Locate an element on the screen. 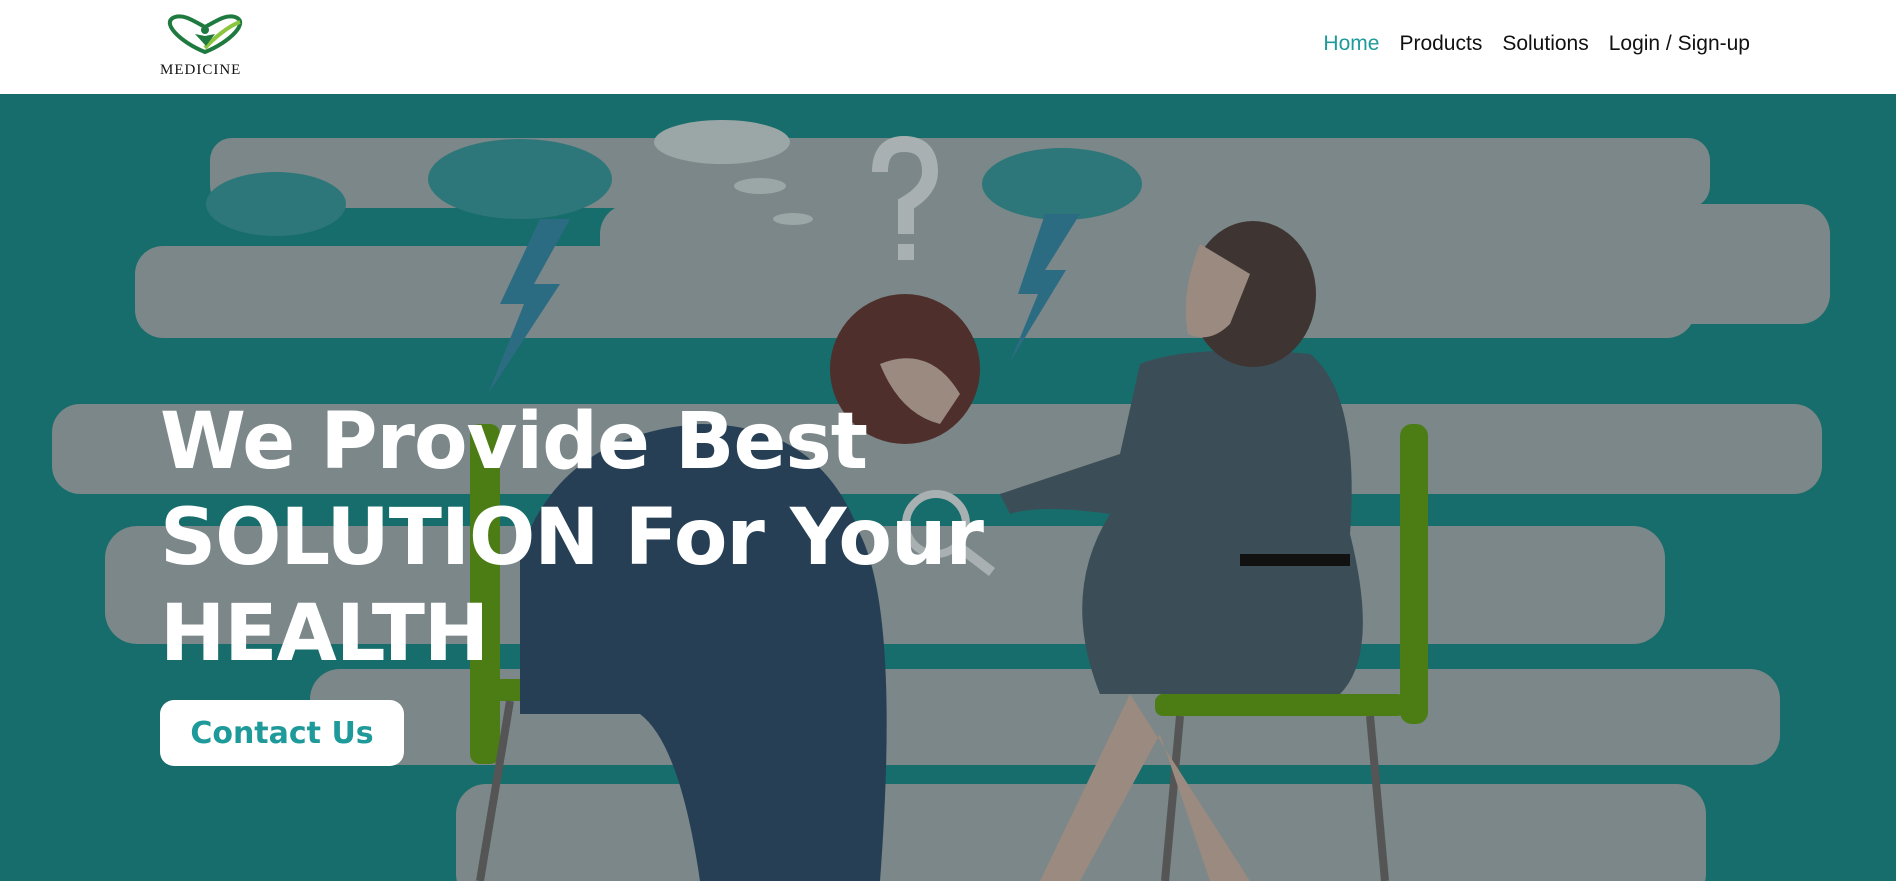 The height and width of the screenshot is (881, 1896). main-nav: Home Products Solutions Login / Sign-up is located at coordinates (1536, 44).